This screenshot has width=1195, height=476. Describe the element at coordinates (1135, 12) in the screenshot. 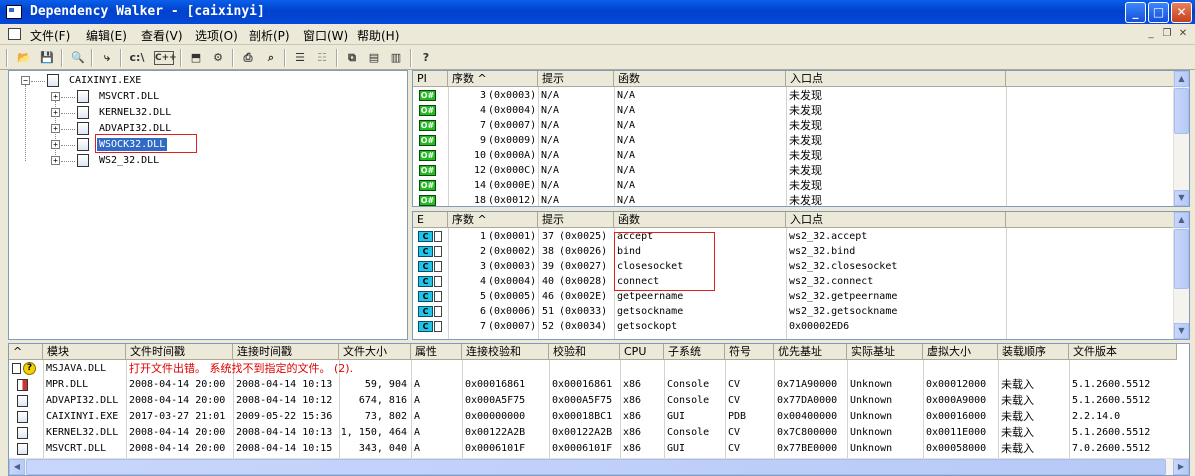

I see `minimize-button: _` at that location.